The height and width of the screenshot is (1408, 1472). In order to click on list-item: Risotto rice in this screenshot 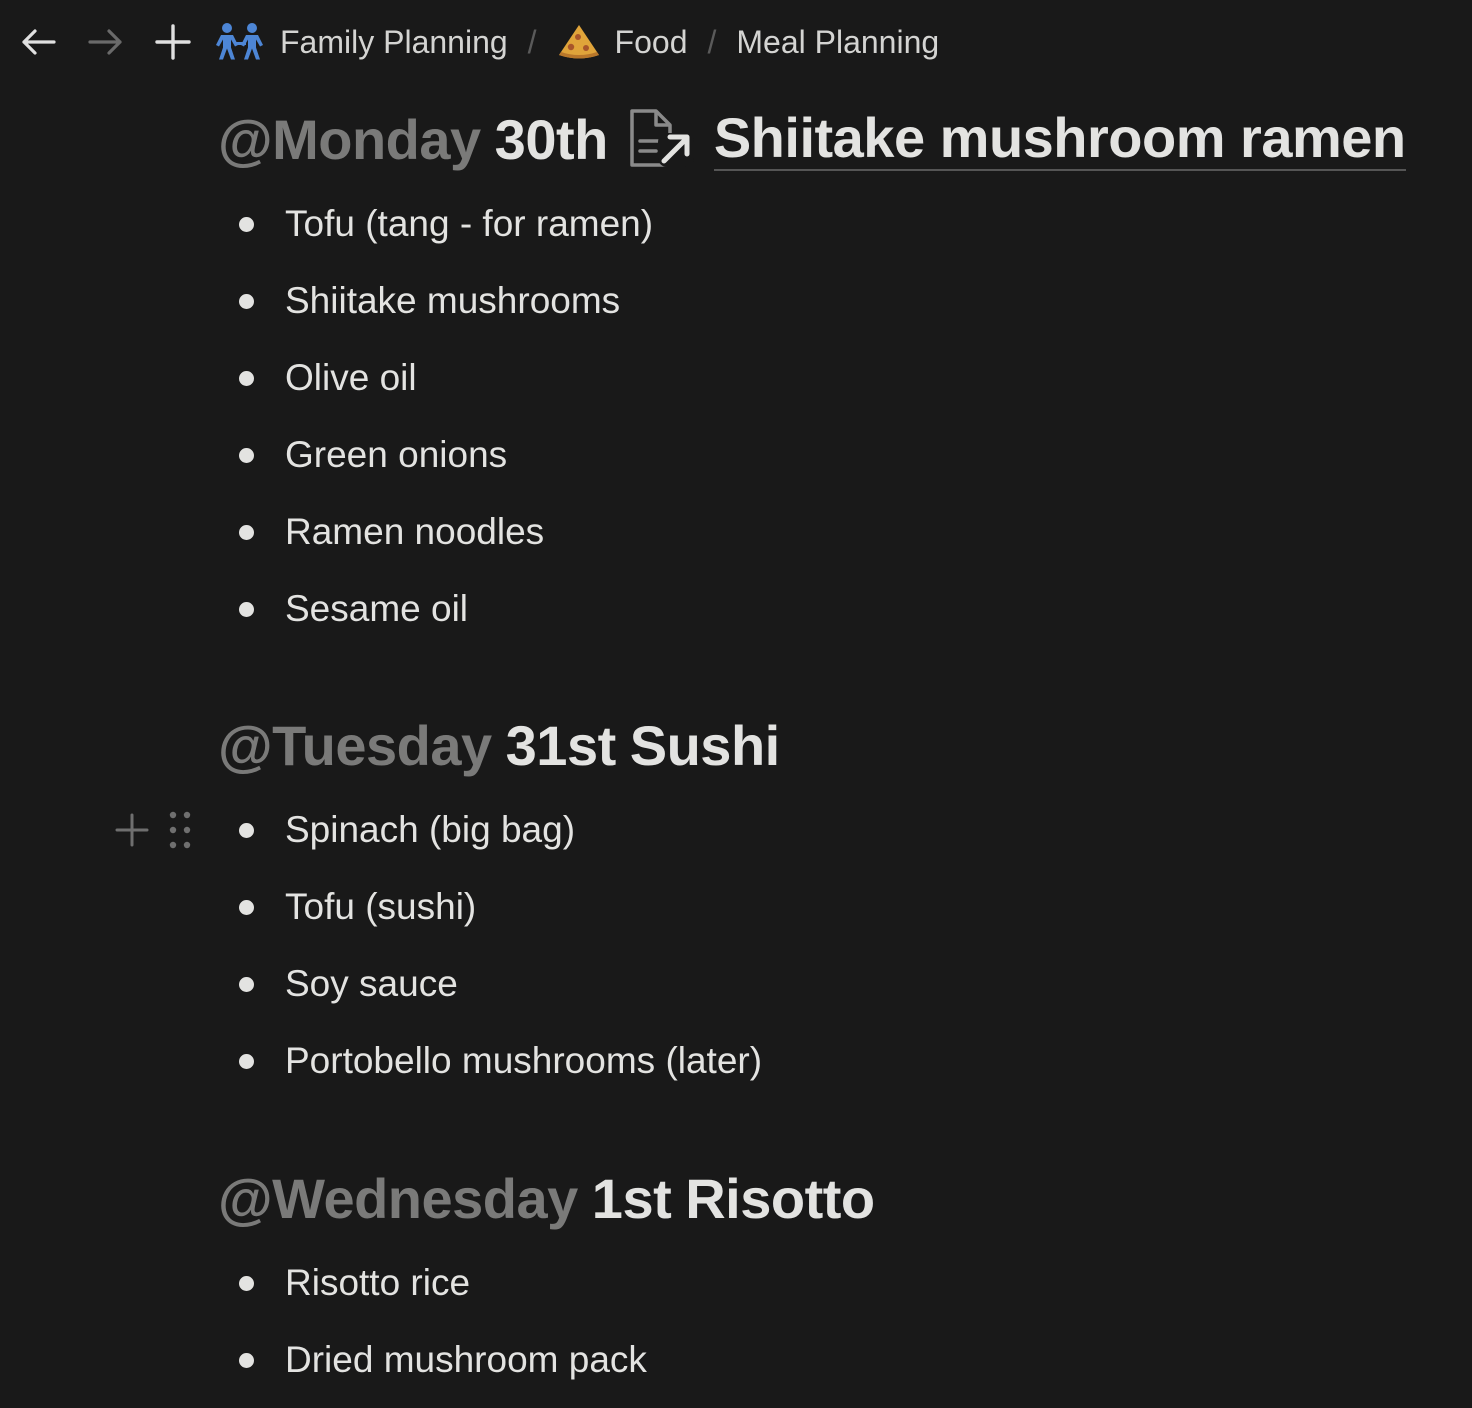, I will do `click(438, 1282)`.